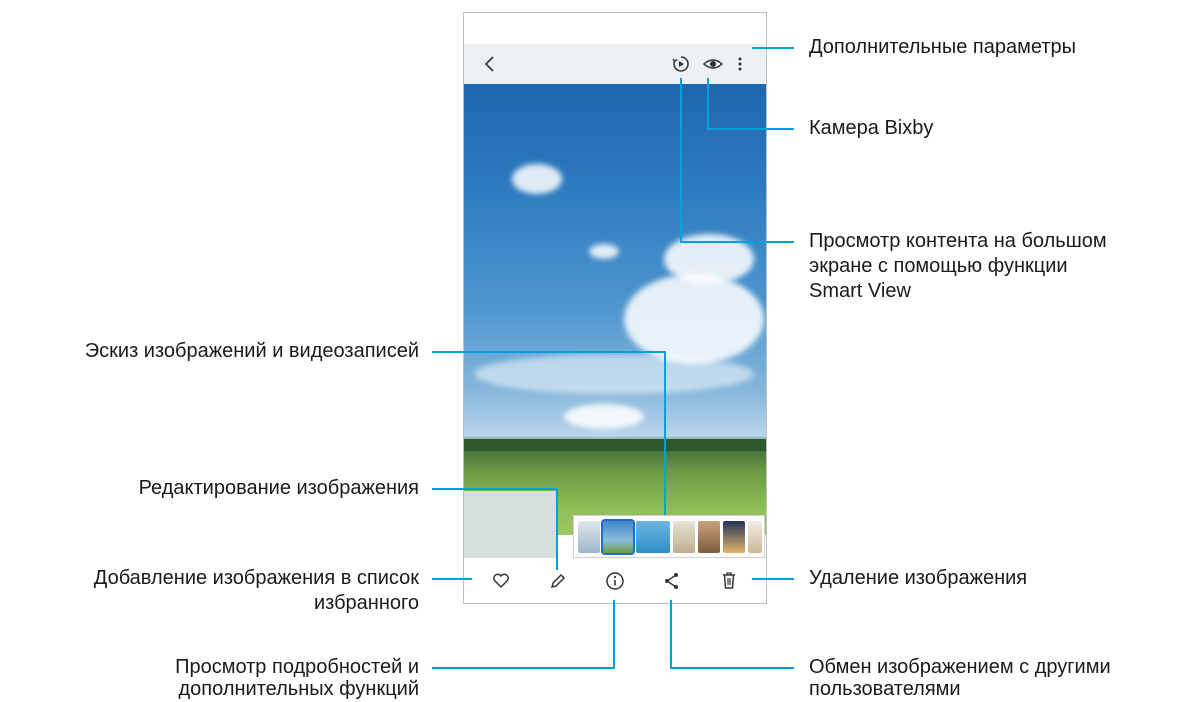 This screenshot has width=1184, height=702. I want to click on label-smart-view-3: Smart View, so click(860, 291).